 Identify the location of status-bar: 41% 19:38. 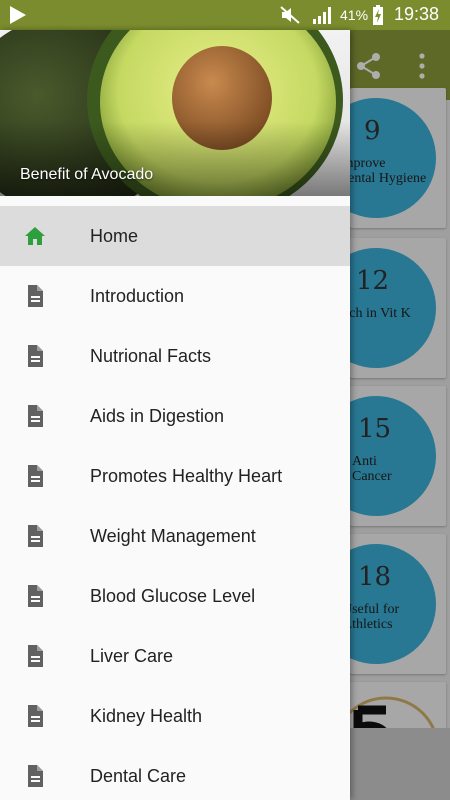
(225, 15).